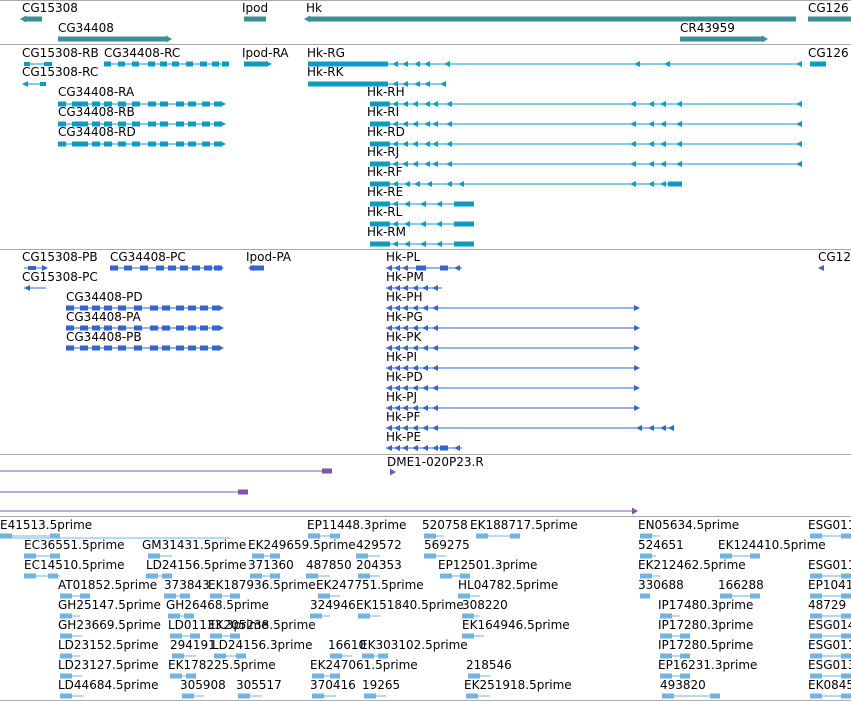 The width and height of the screenshot is (851, 701). I want to click on feature-label-204353: 204353, so click(379, 565).